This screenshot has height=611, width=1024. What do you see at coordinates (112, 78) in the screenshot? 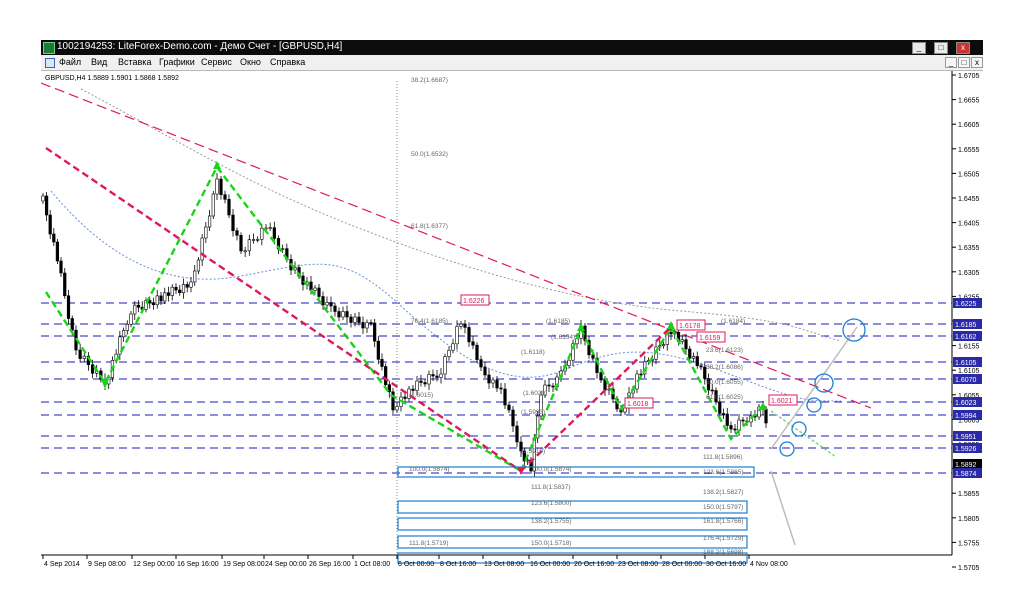
I see `symbol-info: GBPUSD,H4 1.5889 1.5901 1.5868 1.5892` at bounding box center [112, 78].